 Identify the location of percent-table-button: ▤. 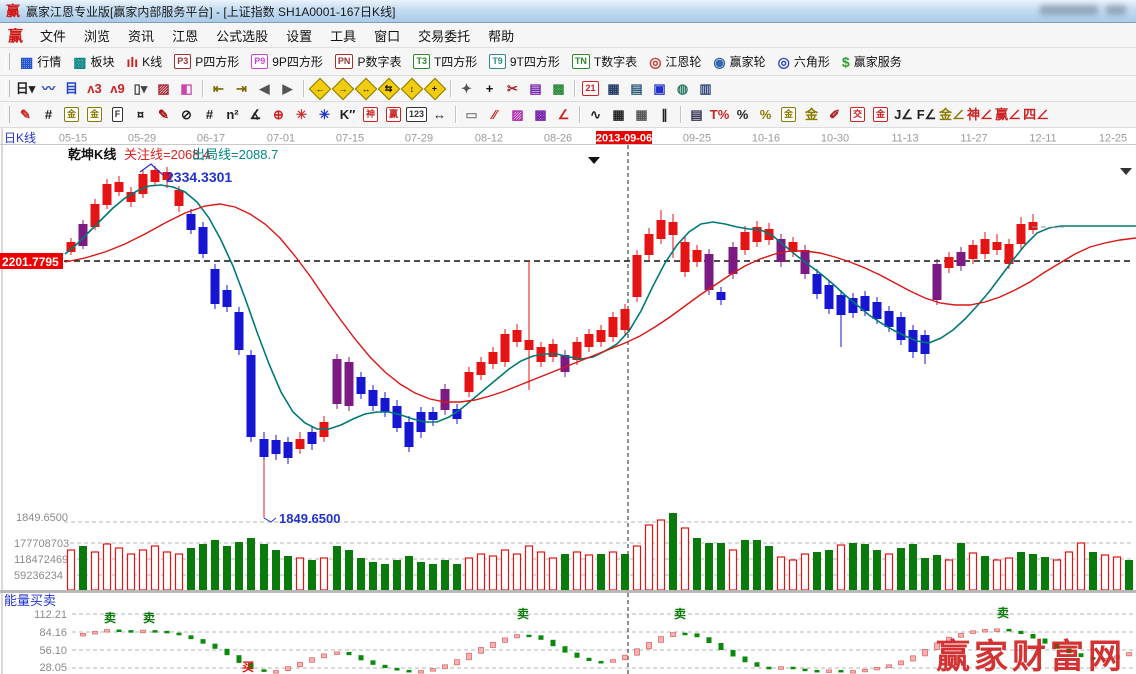
(696, 114).